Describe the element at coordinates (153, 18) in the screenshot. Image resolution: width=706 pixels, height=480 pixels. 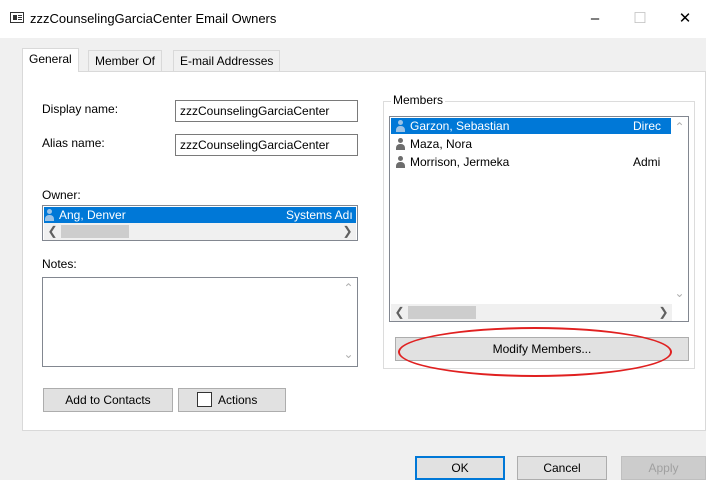
I see `window-title: zzzCounselingGarciaCenter Email Owners` at that location.